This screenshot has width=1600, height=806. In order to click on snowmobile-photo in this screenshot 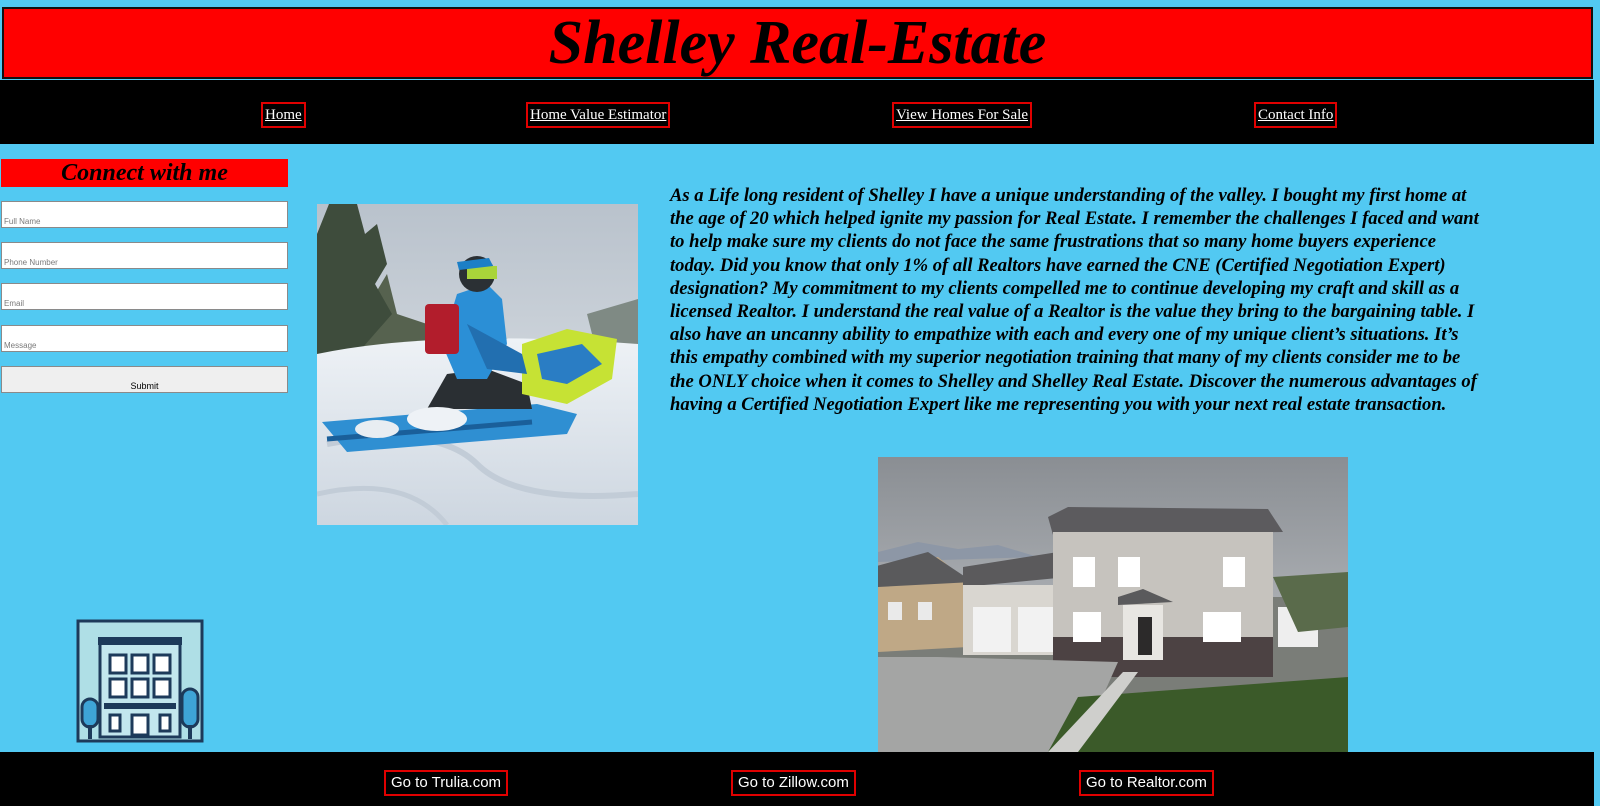, I will do `click(477, 364)`.